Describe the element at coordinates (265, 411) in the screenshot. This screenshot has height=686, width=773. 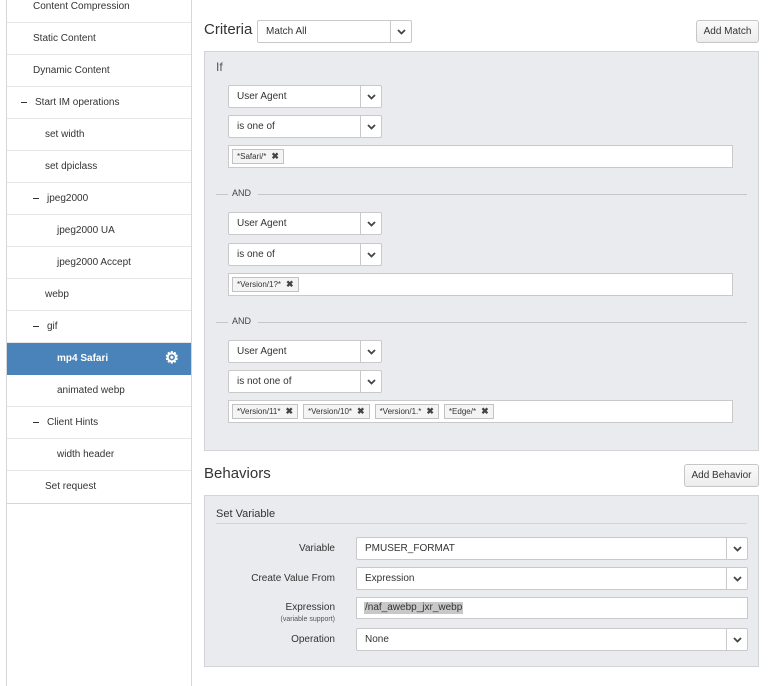
I see `value-tag: *Version/11* ✖` at that location.